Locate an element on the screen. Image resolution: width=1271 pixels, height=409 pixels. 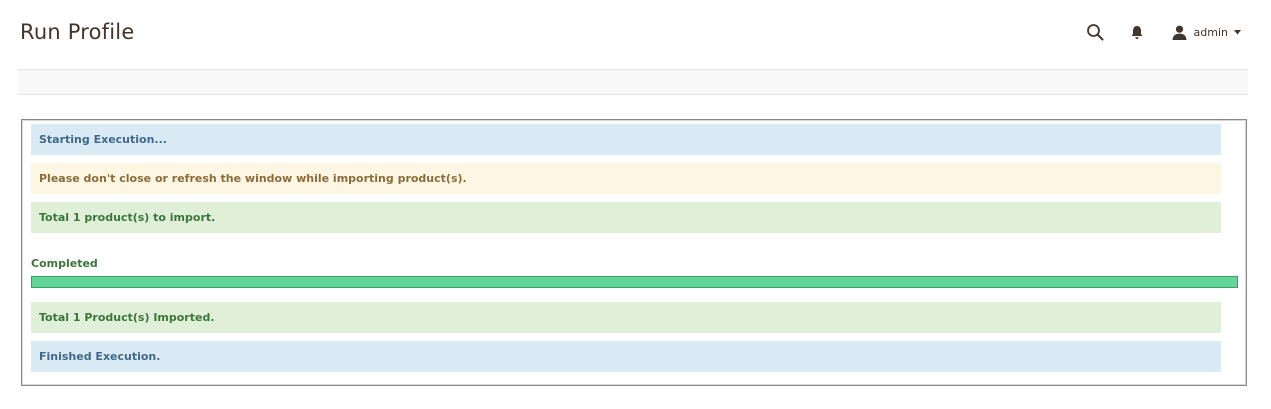
user-name: admin is located at coordinates (1210, 32).